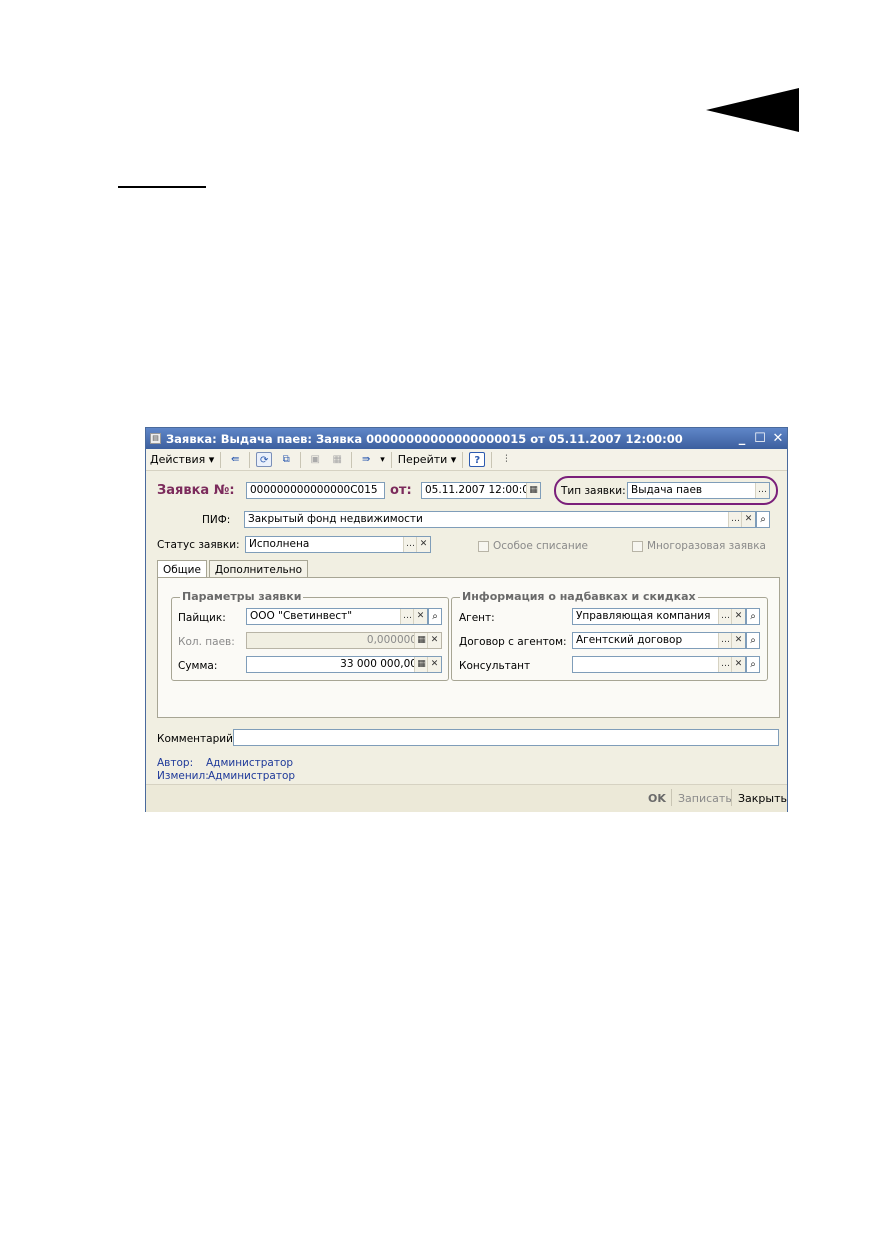  Describe the element at coordinates (667, 490) in the screenshot. I see `type-value: Выдача паев` at that location.